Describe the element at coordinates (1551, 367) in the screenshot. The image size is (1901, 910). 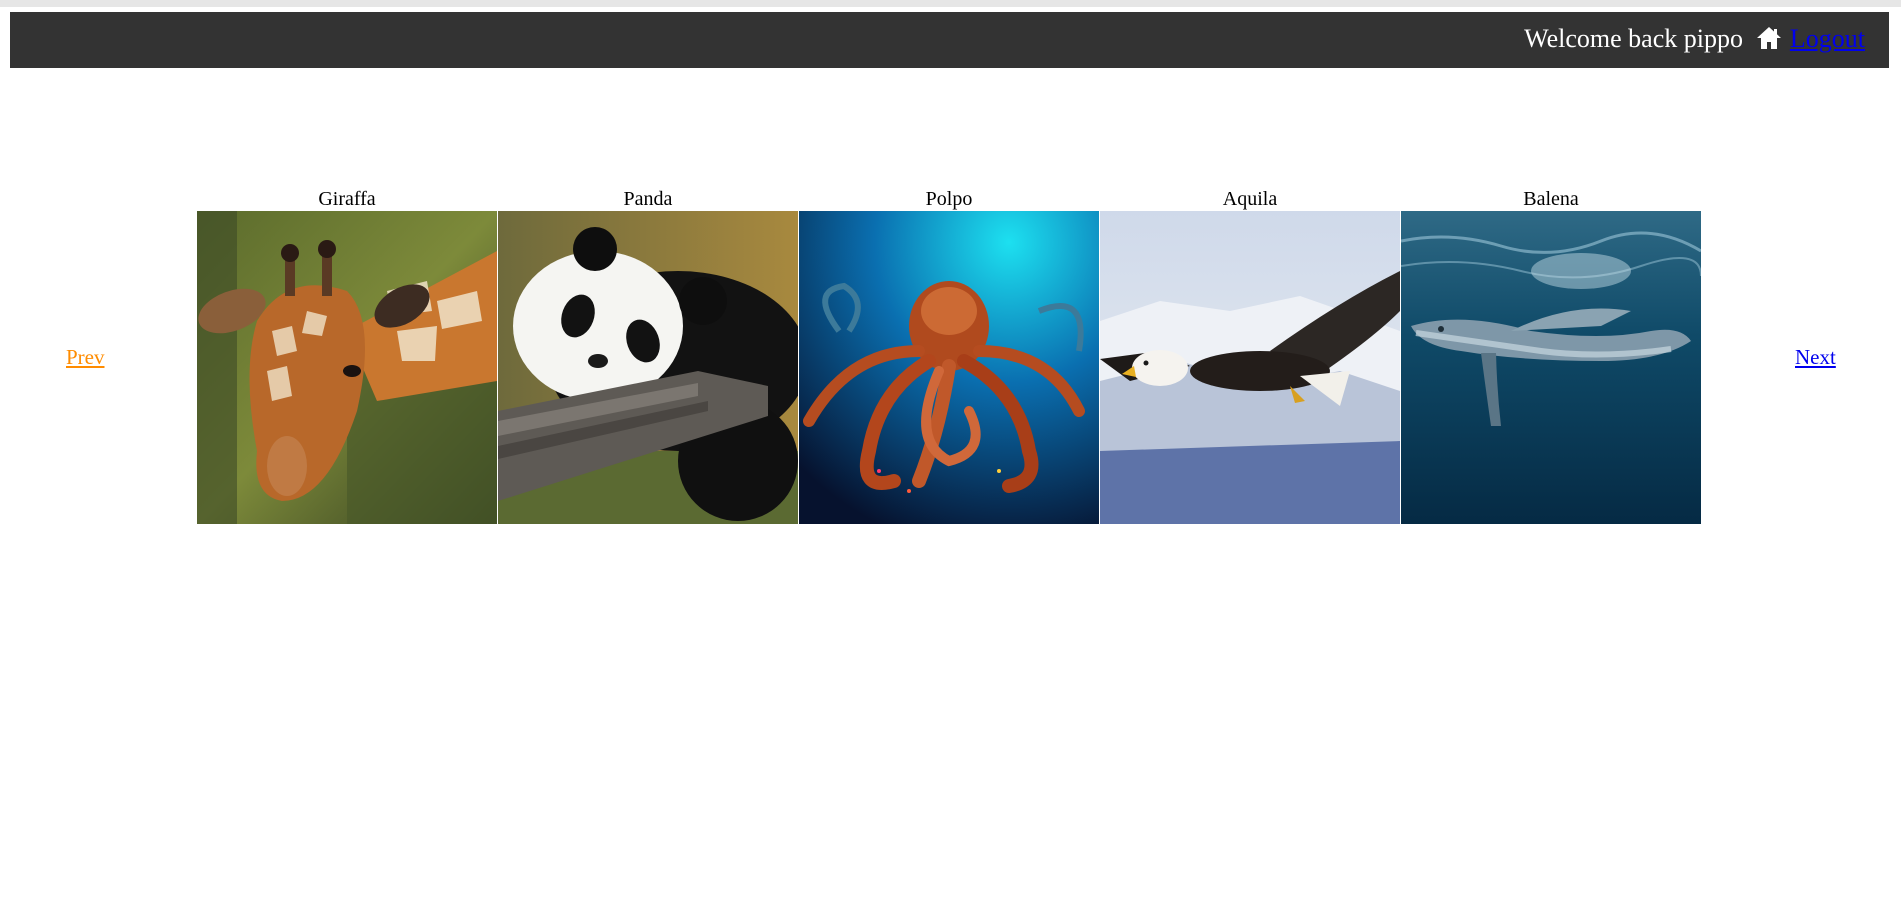
I see `whale-image` at that location.